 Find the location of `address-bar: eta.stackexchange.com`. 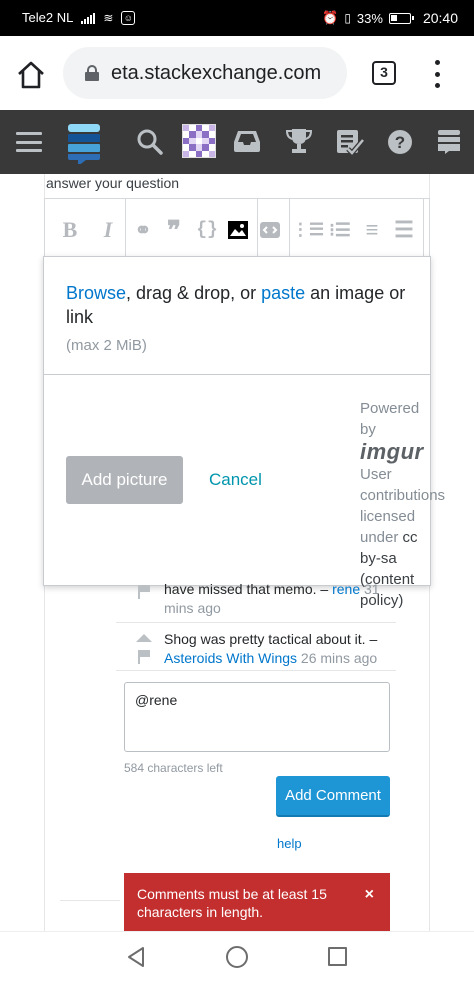

address-bar: eta.stackexchange.com is located at coordinates (205, 73).